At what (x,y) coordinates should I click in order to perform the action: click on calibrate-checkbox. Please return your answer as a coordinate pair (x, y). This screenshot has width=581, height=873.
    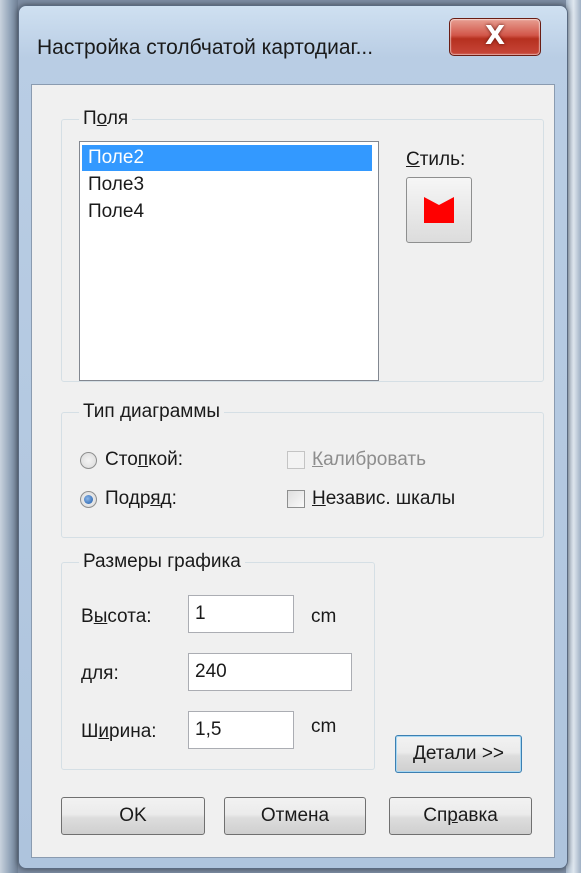
    Looking at the image, I should click on (296, 460).